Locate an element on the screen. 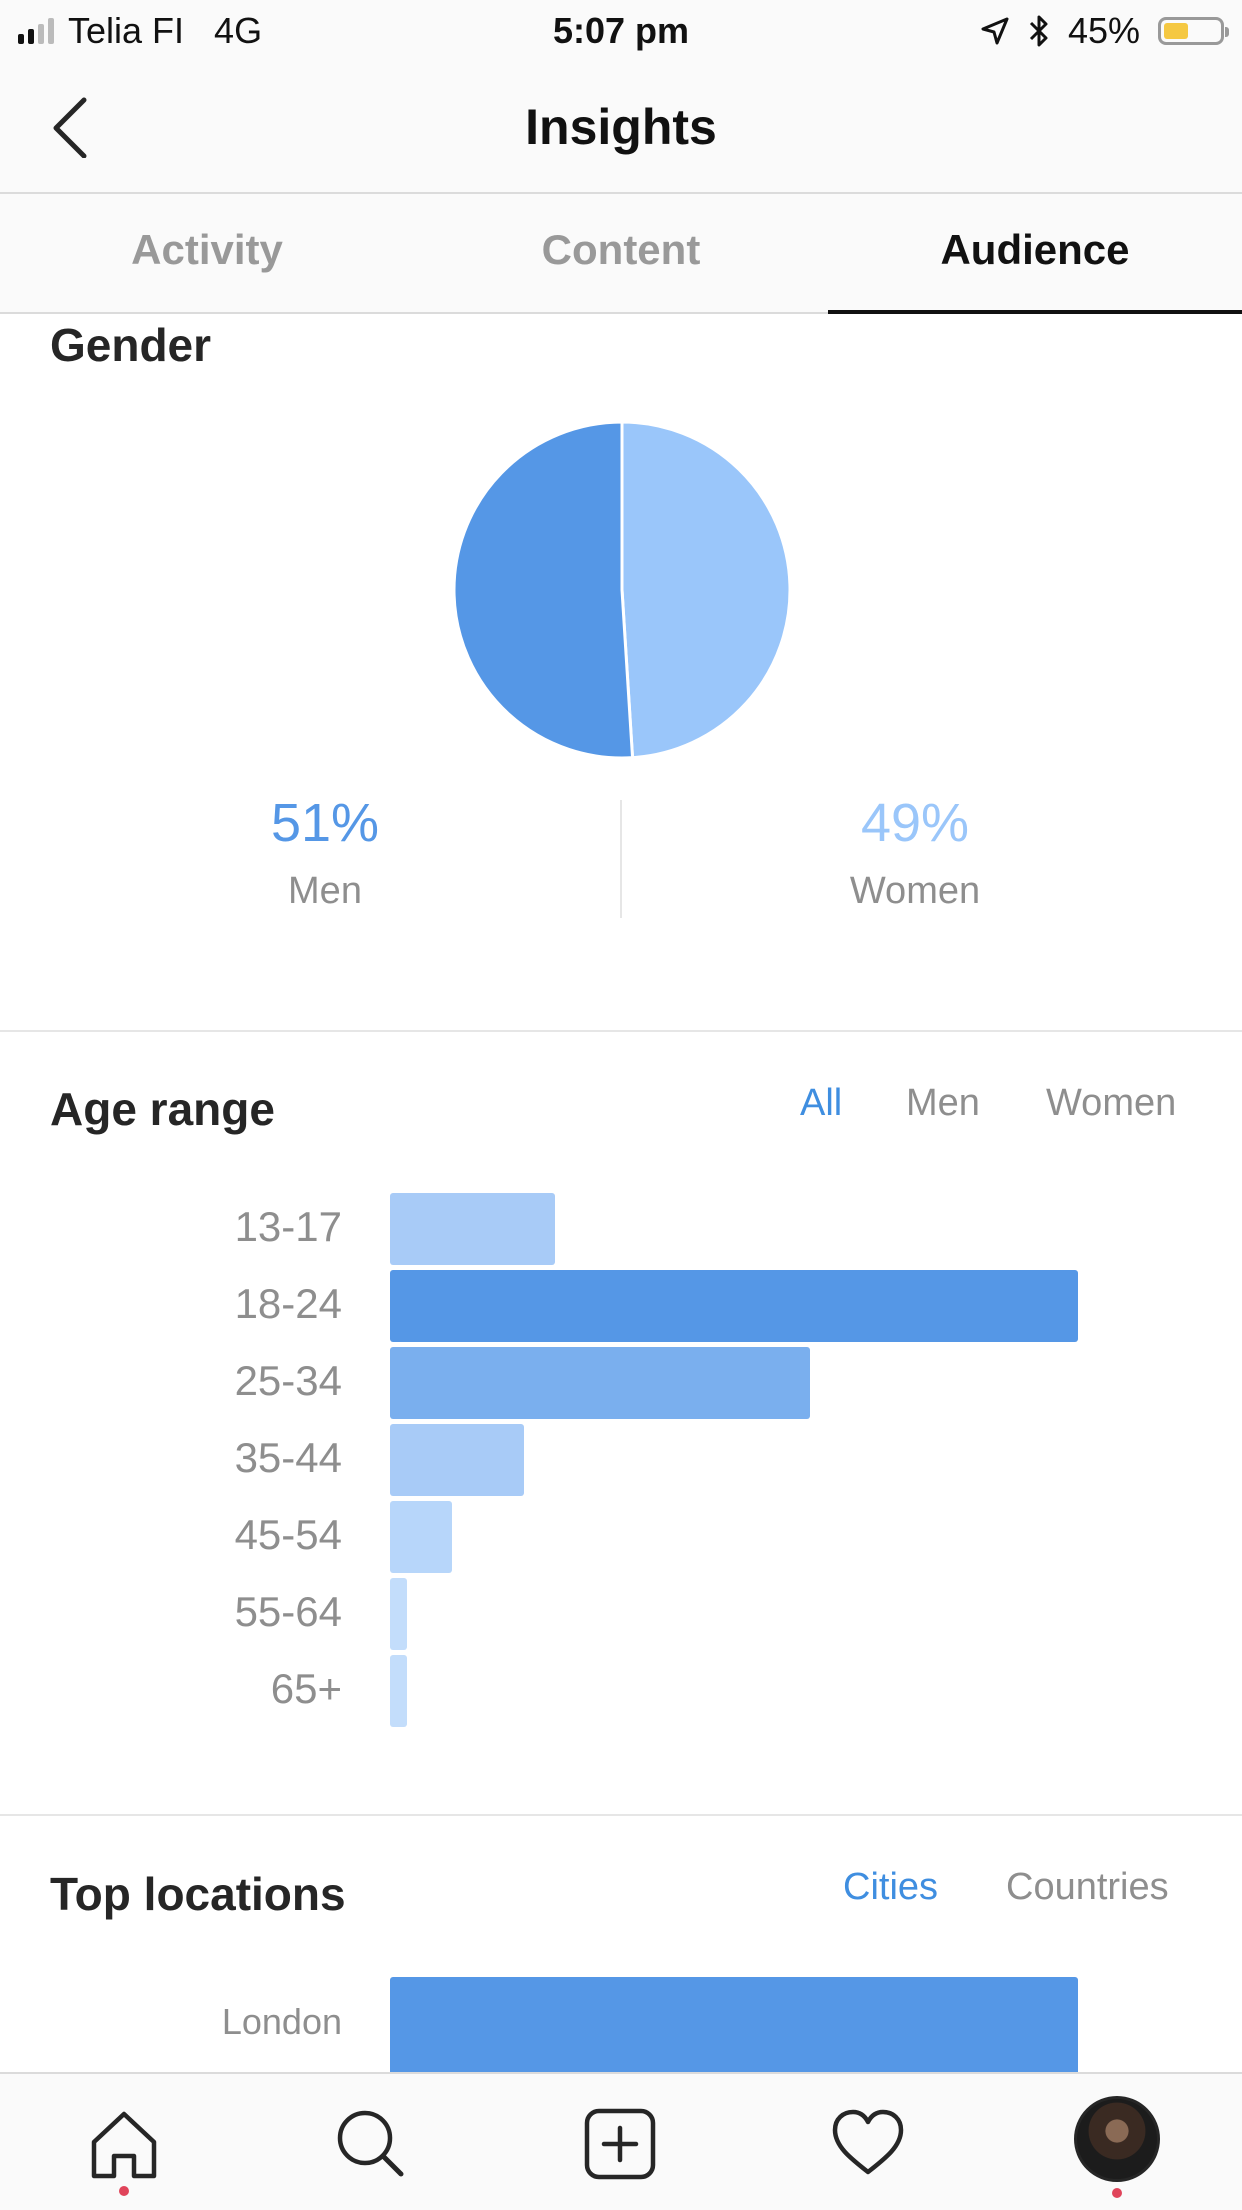  page-title: Insights is located at coordinates (621, 127).